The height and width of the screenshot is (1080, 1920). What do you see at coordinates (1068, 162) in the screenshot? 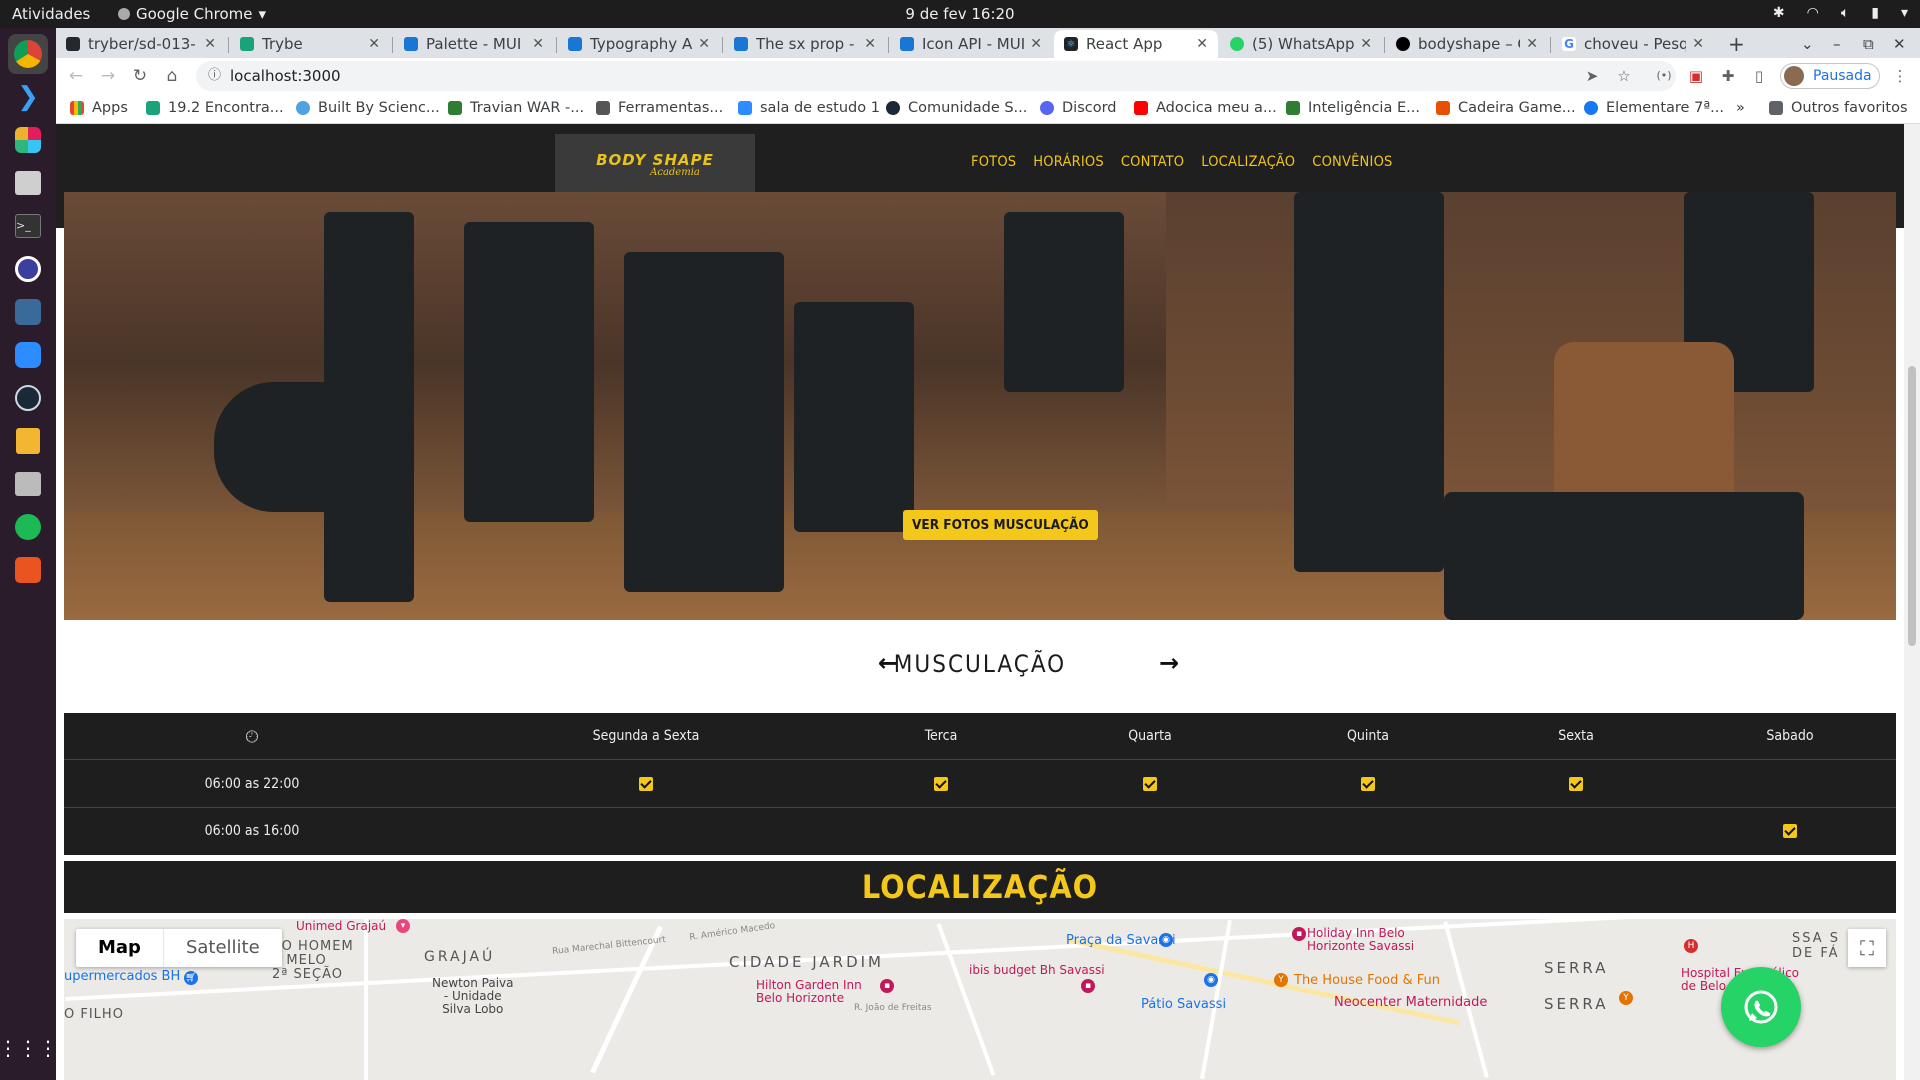
I see `nav-horarios: HORÁRIOS` at bounding box center [1068, 162].